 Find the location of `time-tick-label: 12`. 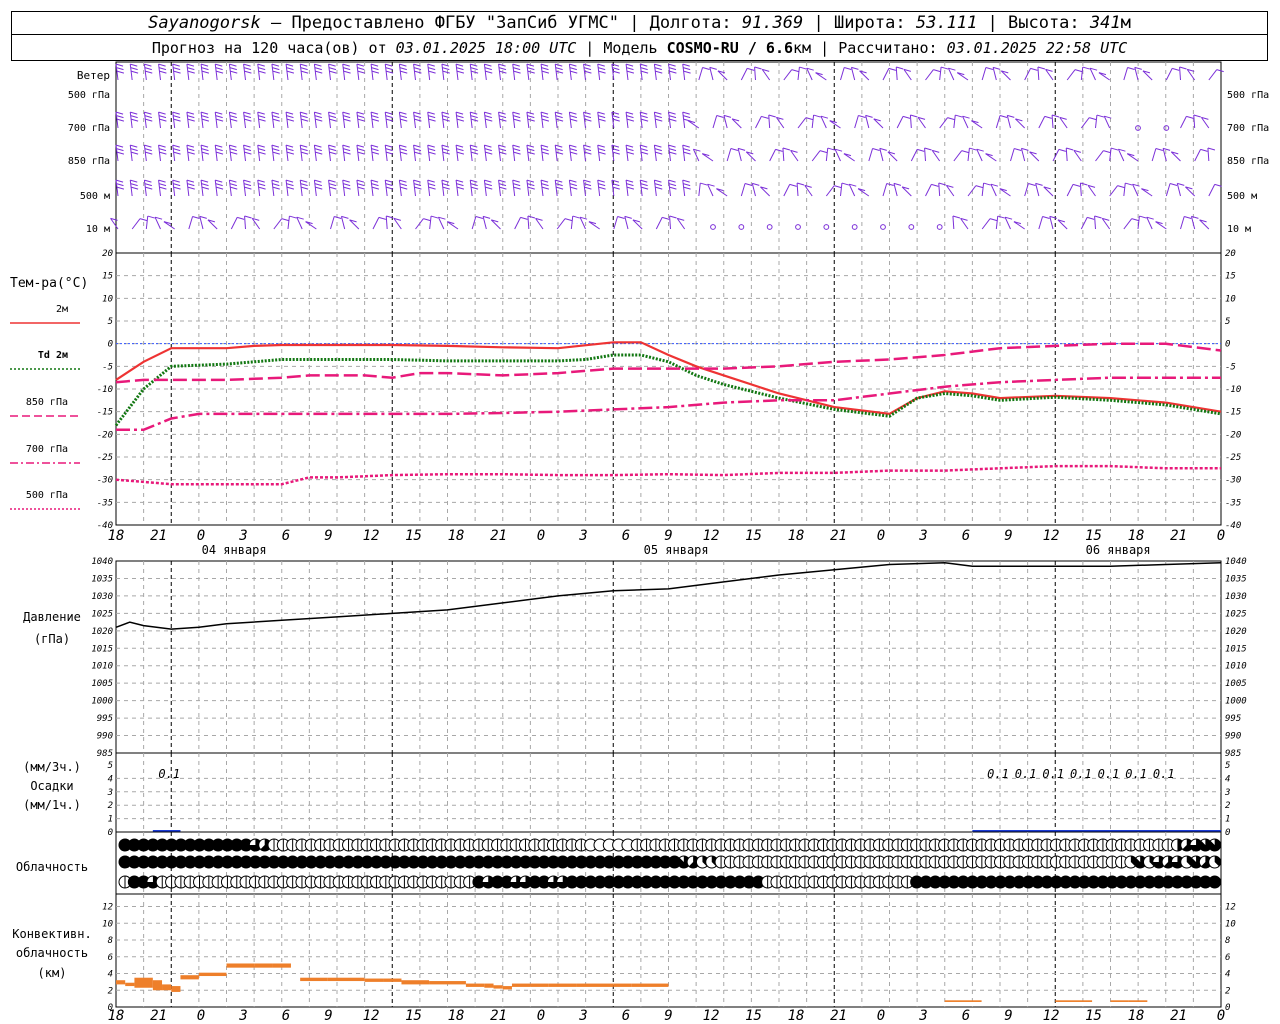

time-tick-label: 12 is located at coordinates (371, 536).